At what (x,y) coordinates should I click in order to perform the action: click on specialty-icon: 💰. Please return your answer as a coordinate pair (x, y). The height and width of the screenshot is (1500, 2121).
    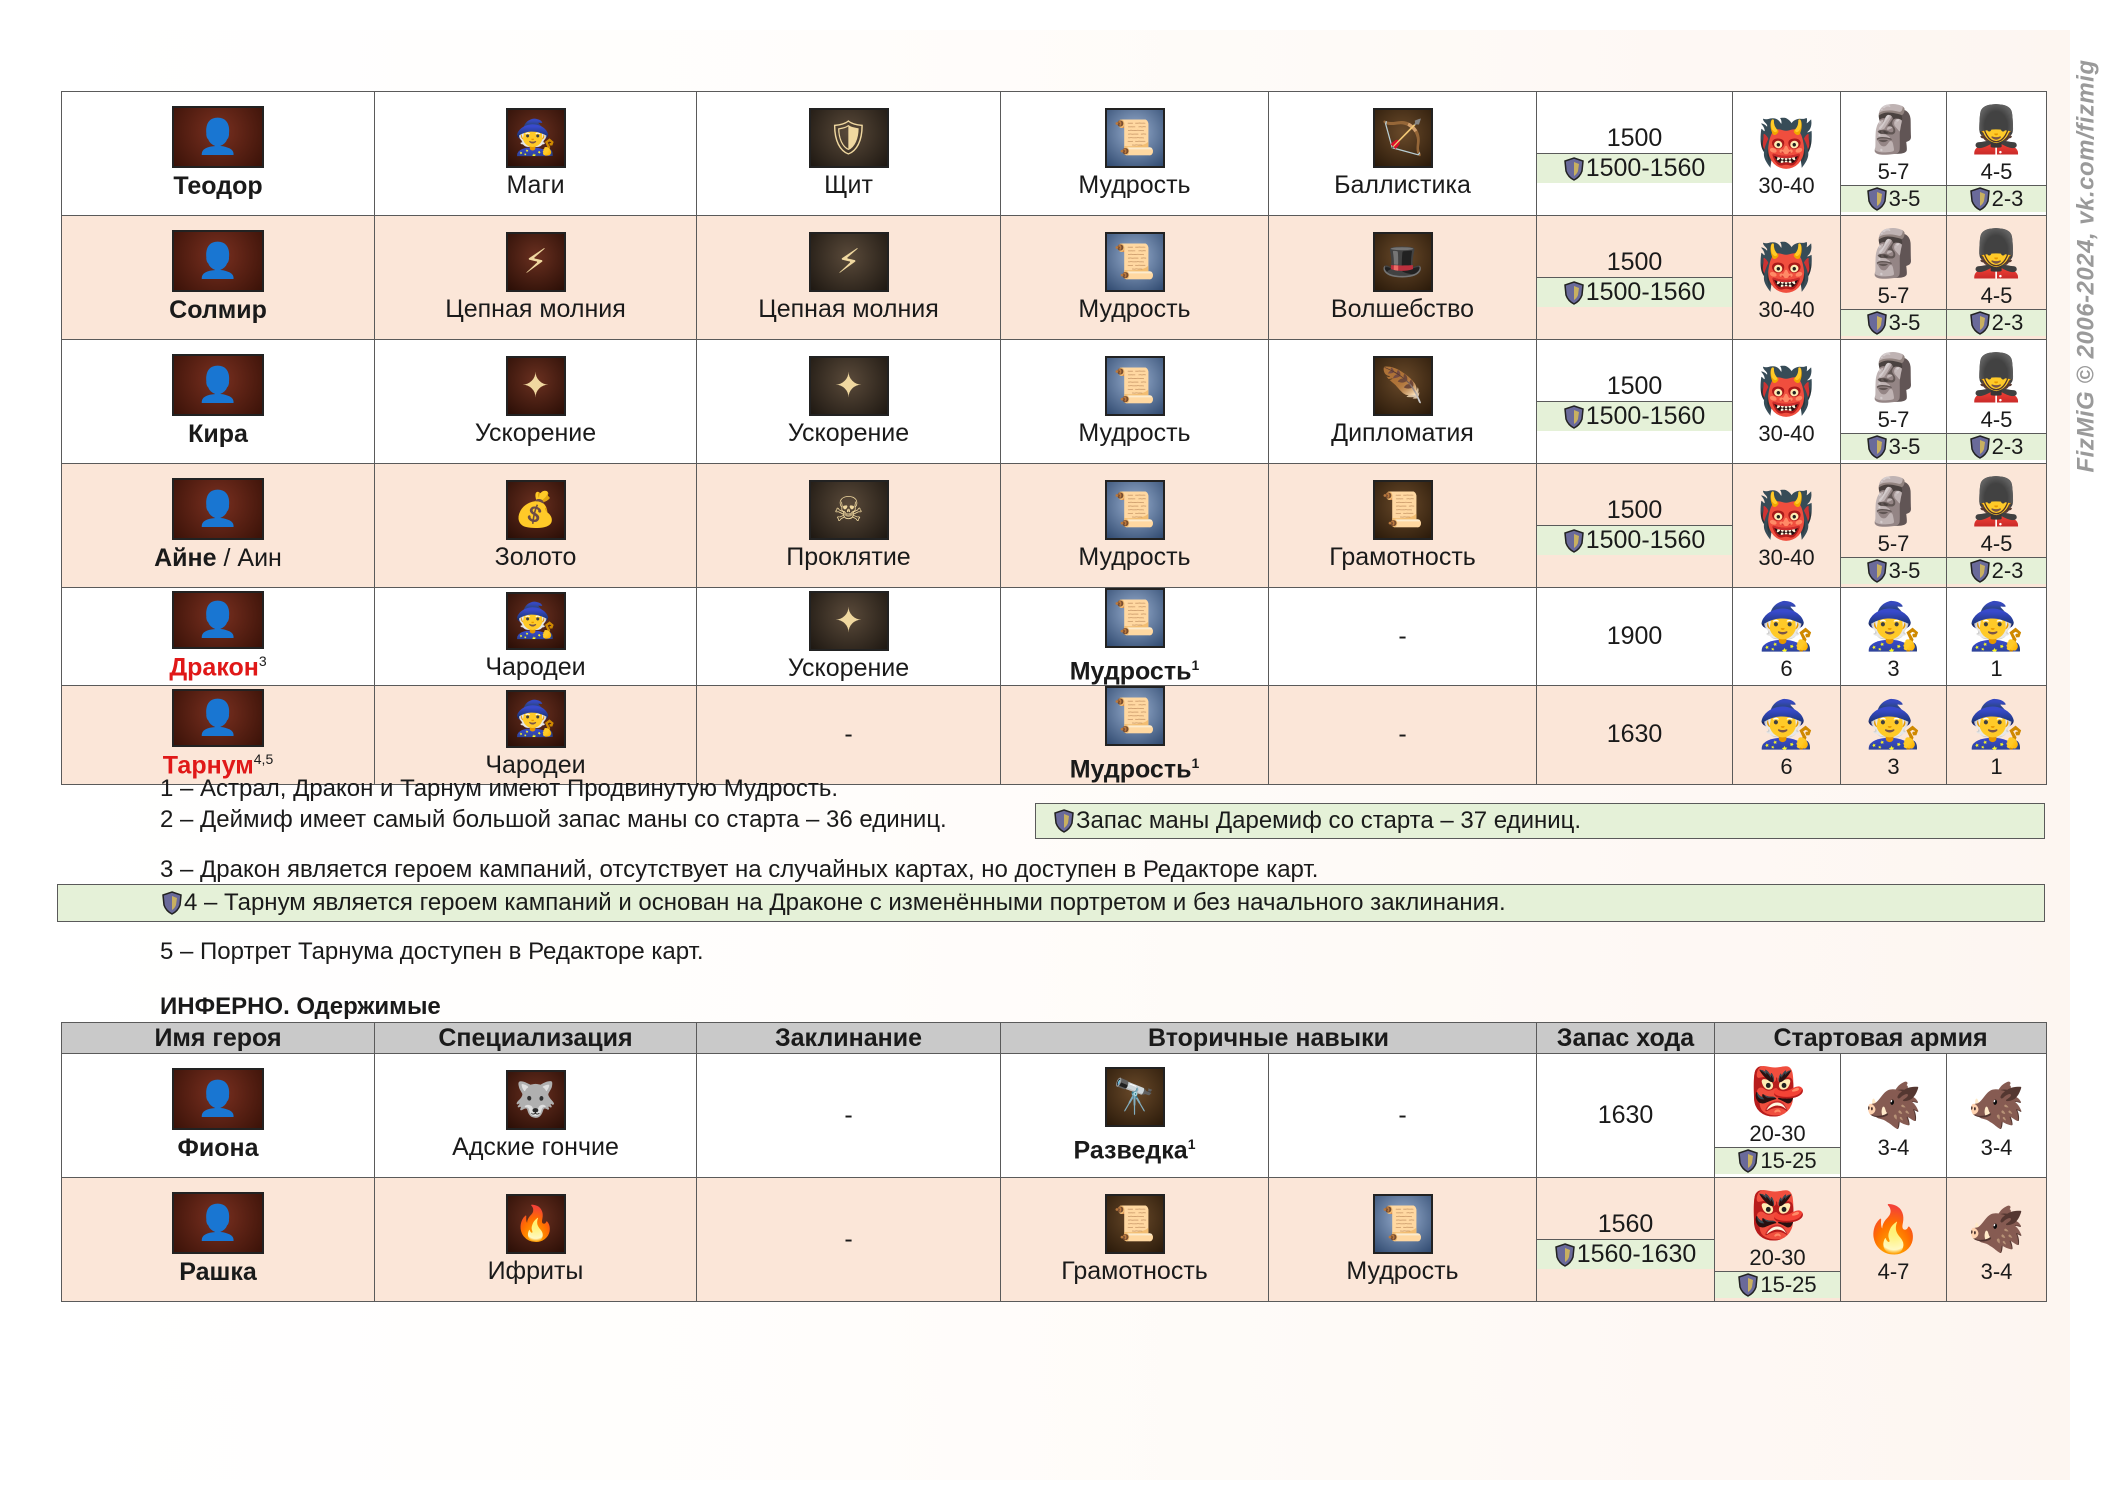
    Looking at the image, I should click on (535, 510).